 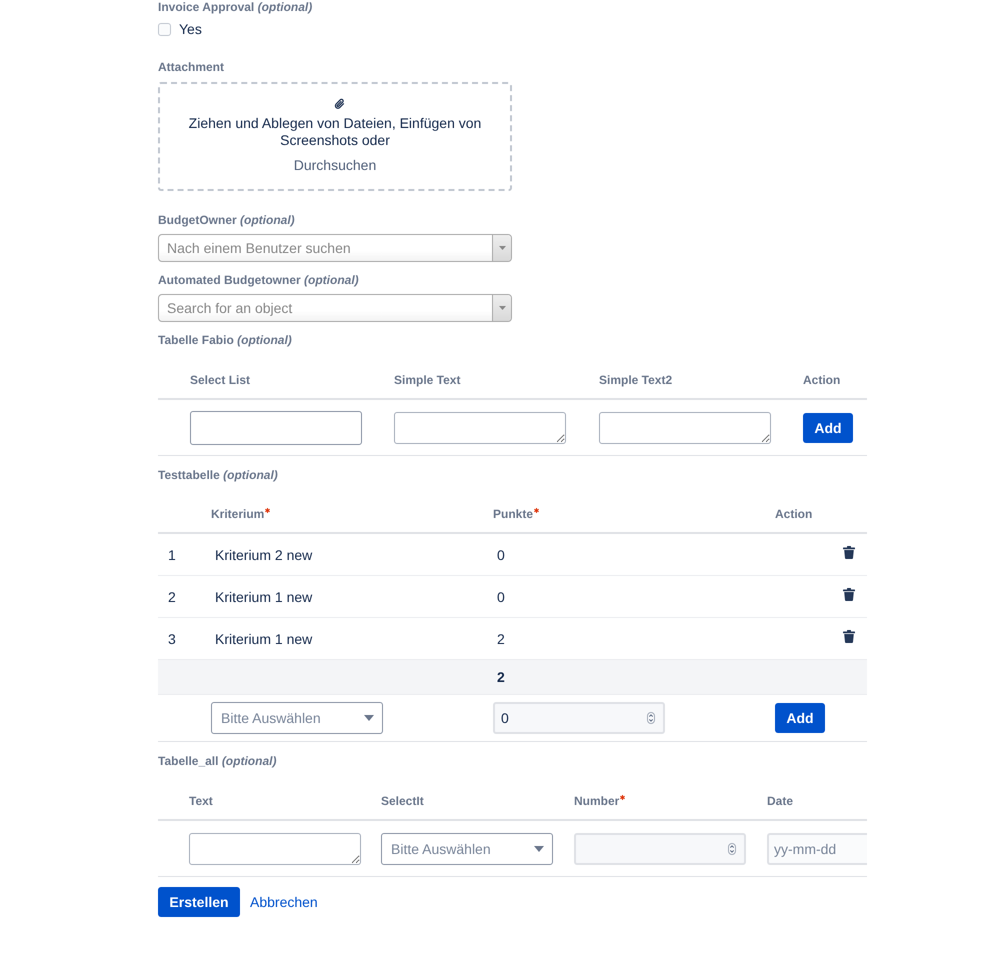 I want to click on column-header: Kriterium, so click(x=237, y=514).